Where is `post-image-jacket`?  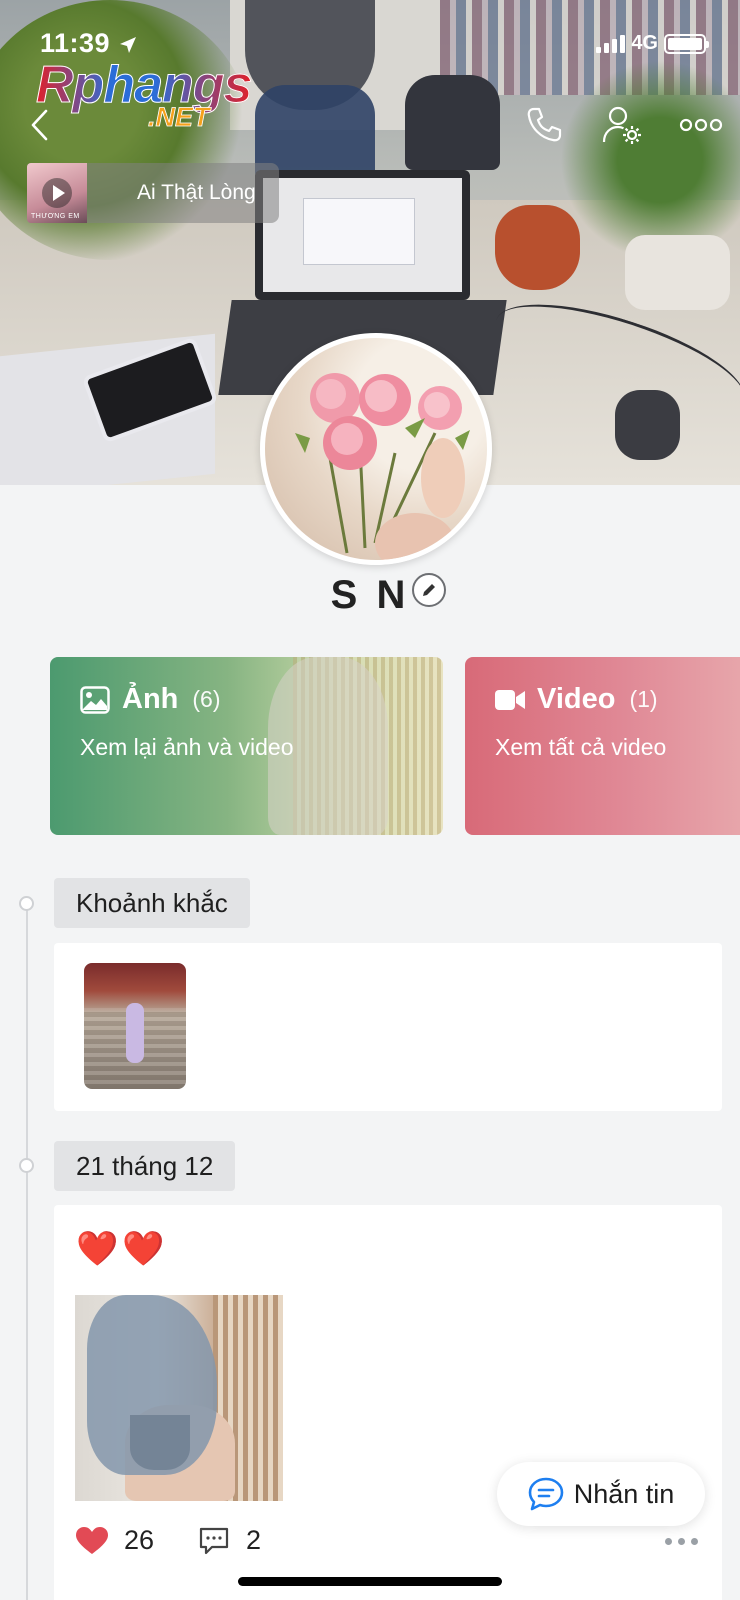
post-image-jacket is located at coordinates (152, 1385).